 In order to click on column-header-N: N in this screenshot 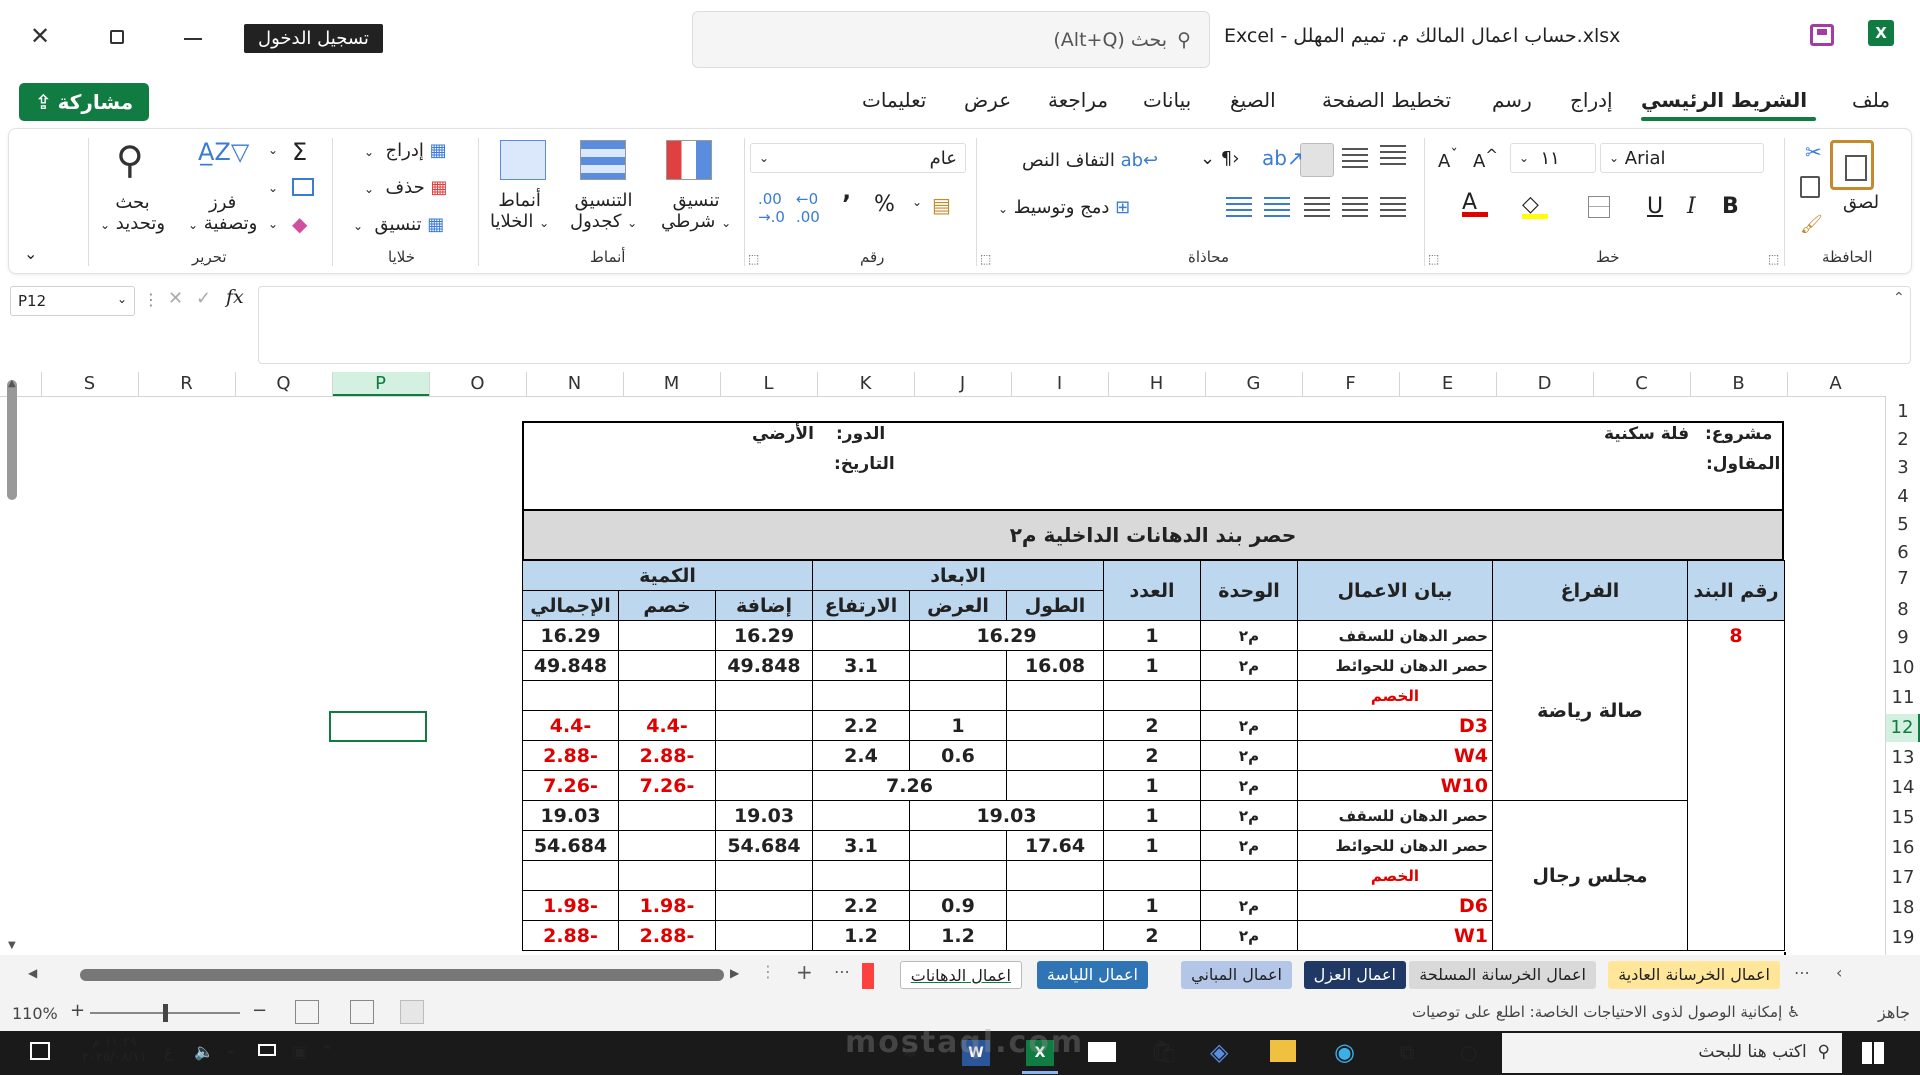, I will do `click(574, 384)`.